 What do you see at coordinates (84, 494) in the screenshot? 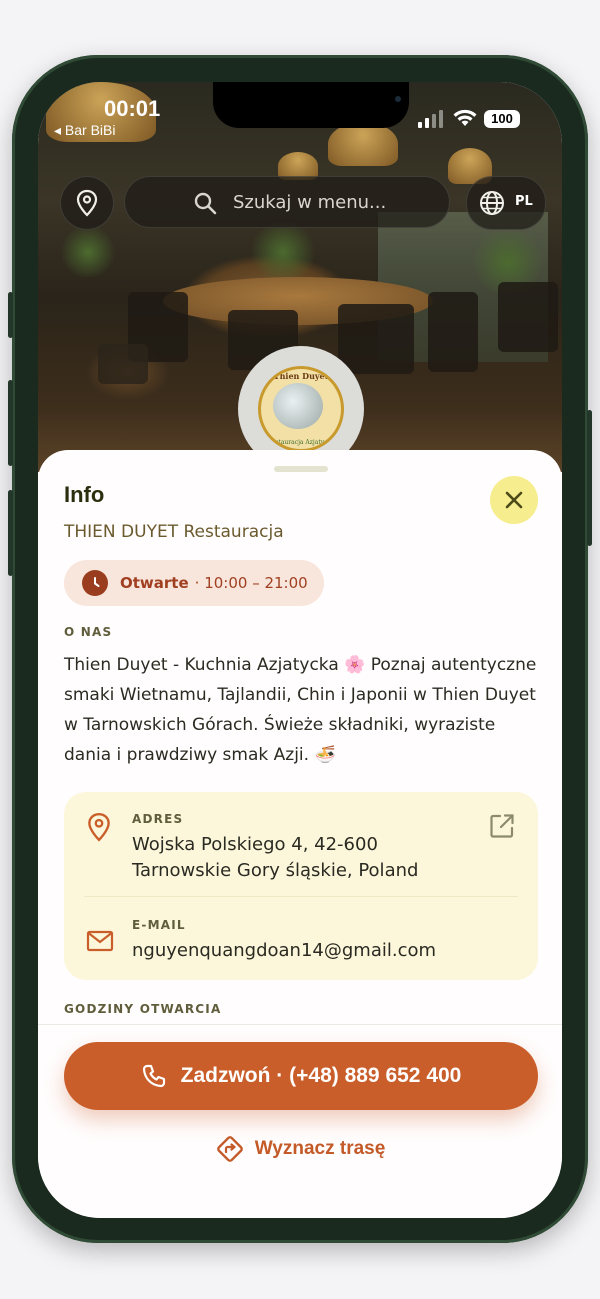
I see `sheet-title: Info` at bounding box center [84, 494].